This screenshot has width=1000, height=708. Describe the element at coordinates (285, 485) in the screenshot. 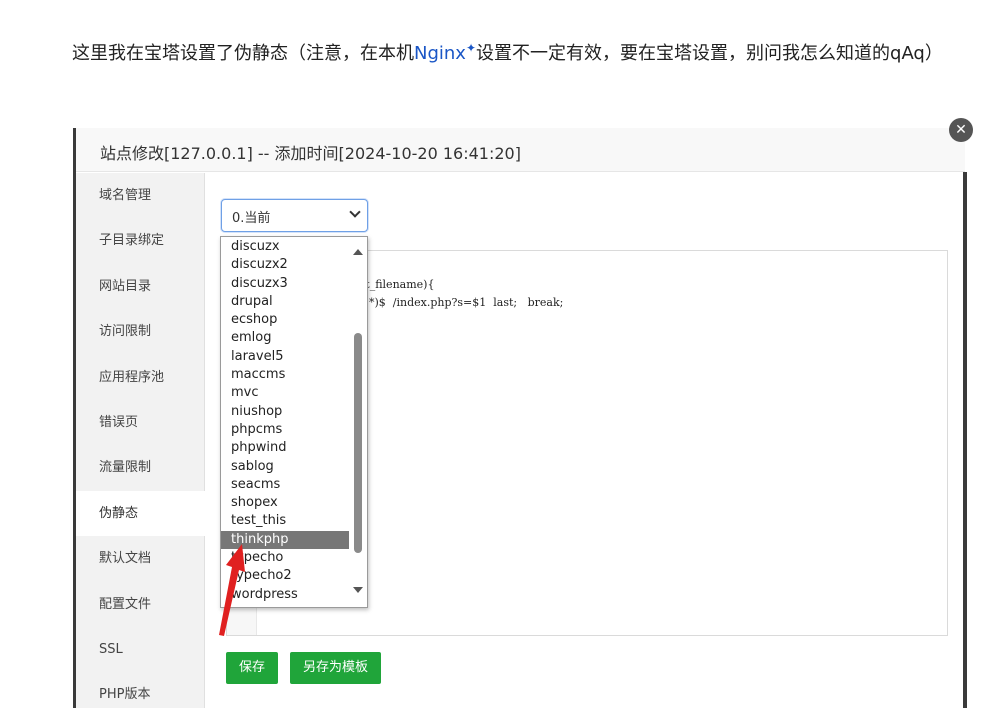

I see `list-item: seacms` at that location.